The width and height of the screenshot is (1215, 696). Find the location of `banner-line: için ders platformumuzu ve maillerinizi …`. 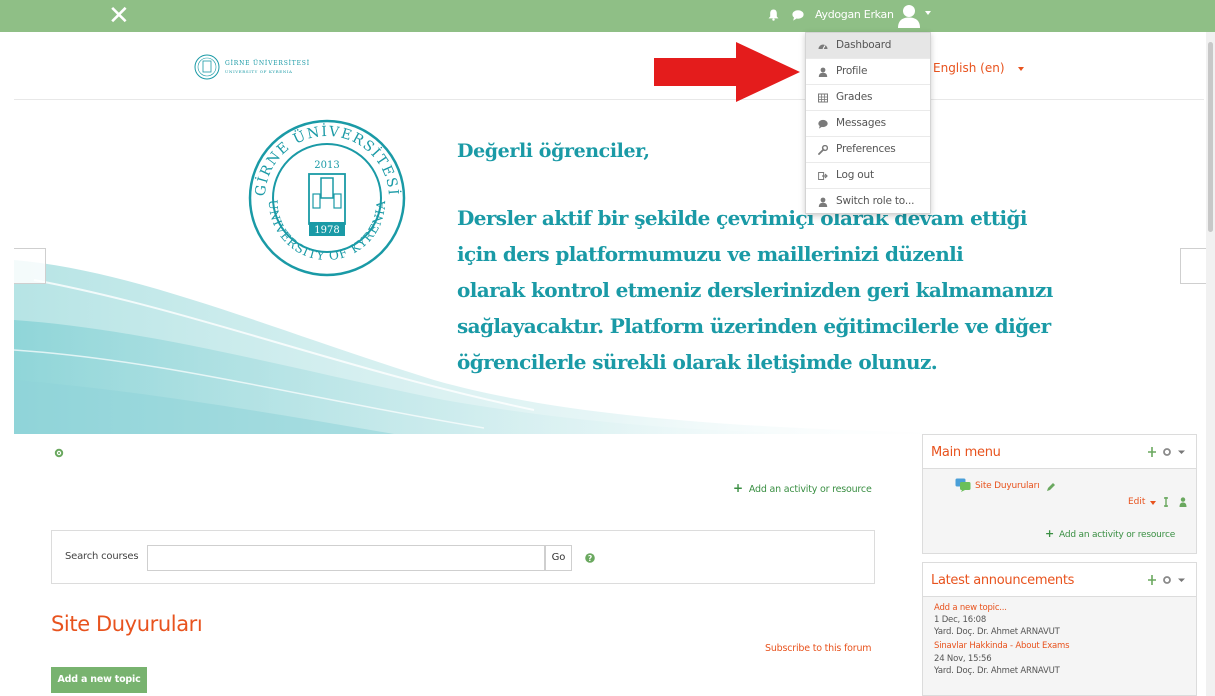

banner-line: için ders platformumuzu ve maillerinizi … is located at coordinates (710, 254).